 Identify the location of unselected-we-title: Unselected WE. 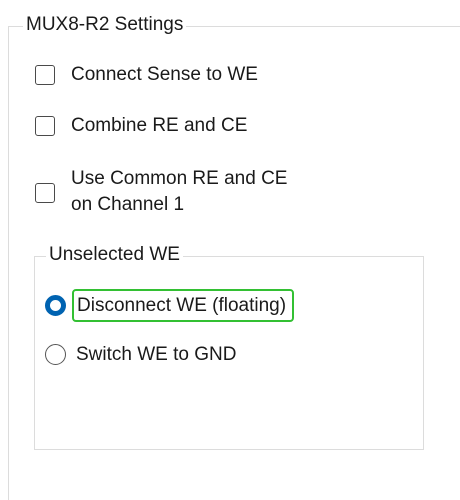
(114, 255).